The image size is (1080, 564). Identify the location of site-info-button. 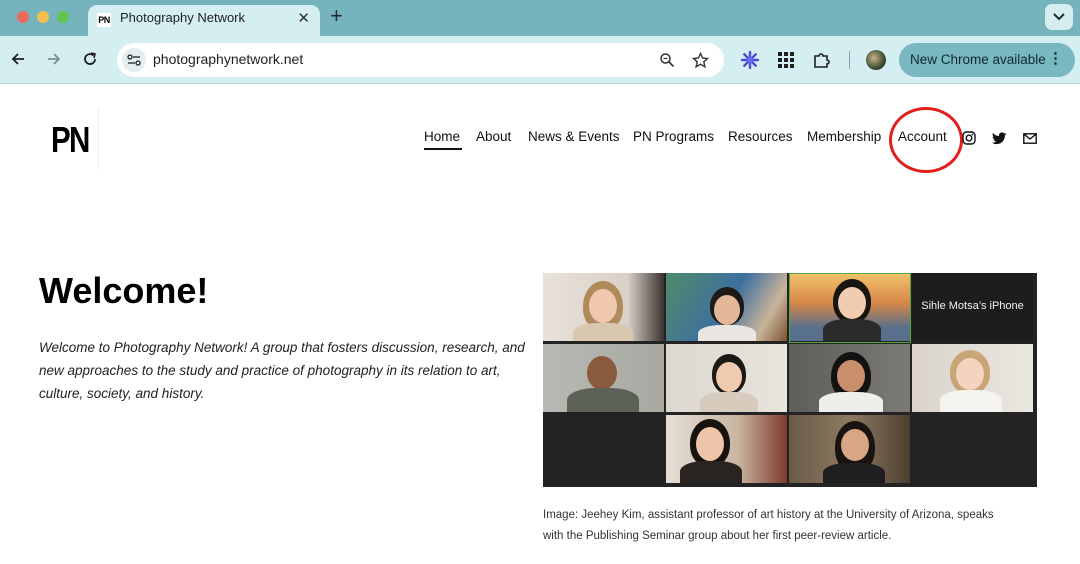
(134, 60).